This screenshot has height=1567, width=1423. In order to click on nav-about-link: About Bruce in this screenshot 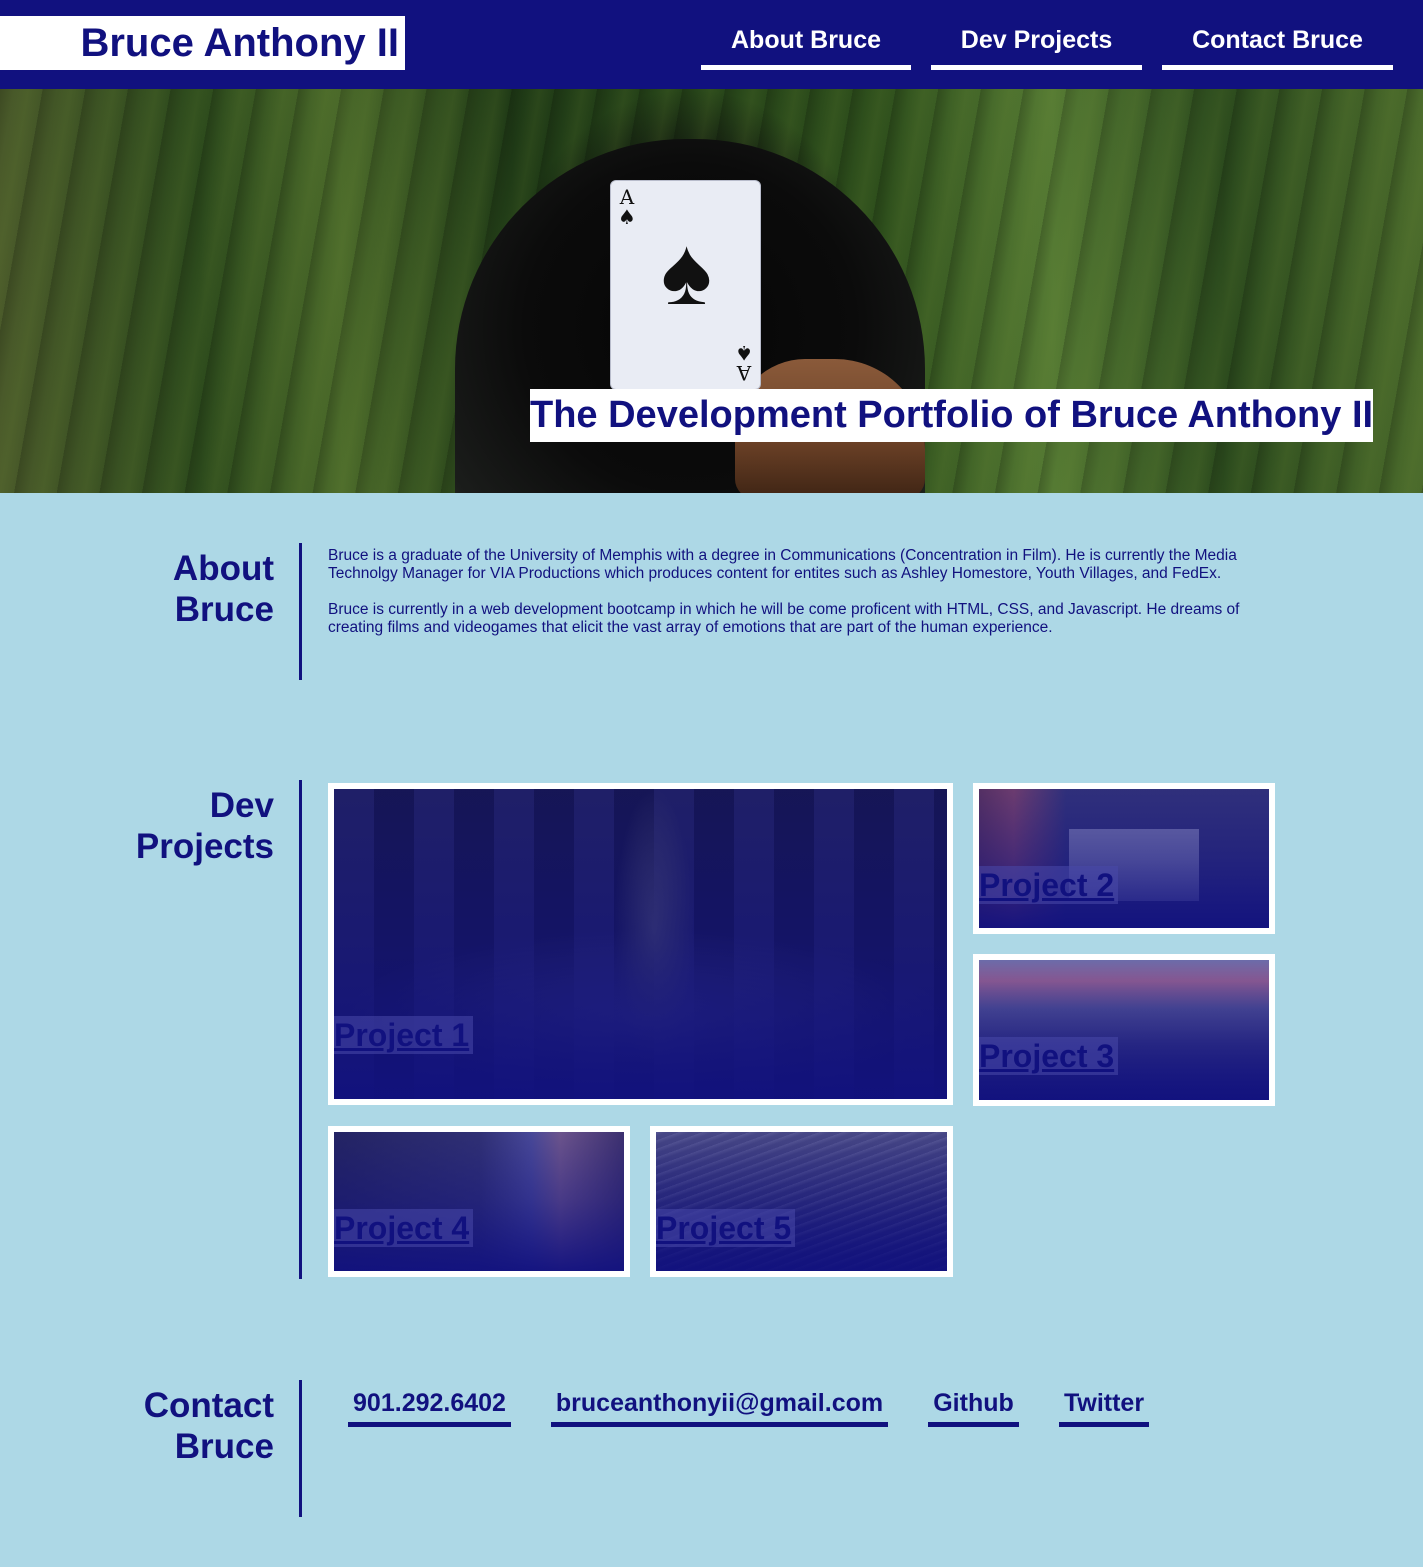, I will do `click(806, 46)`.